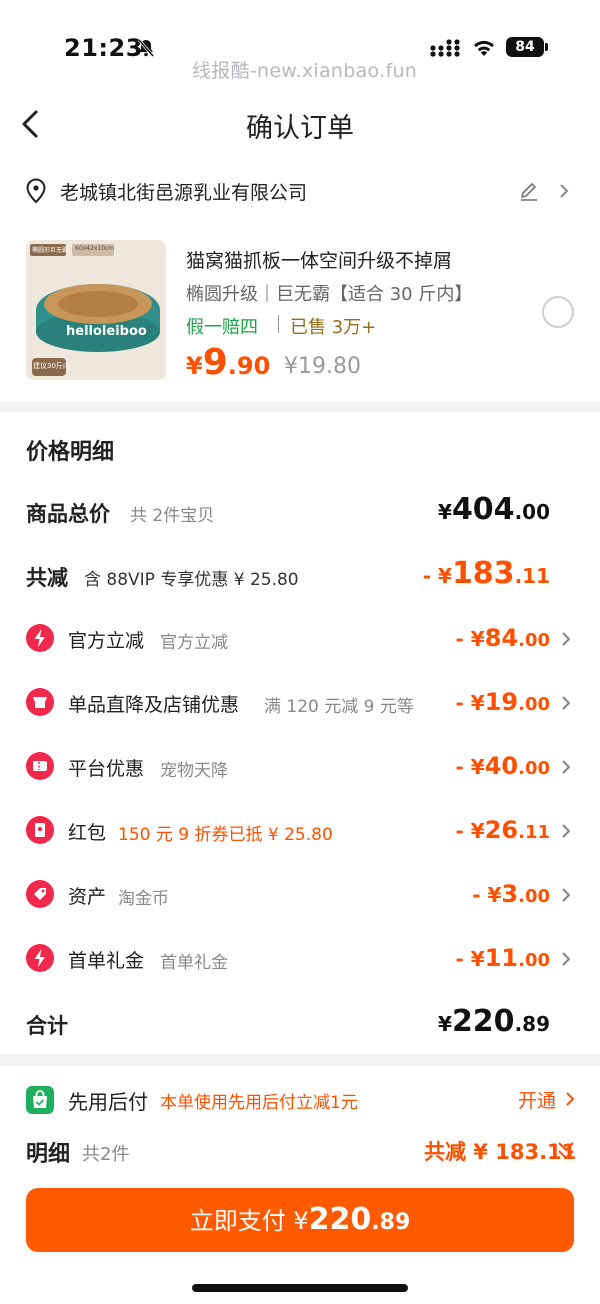 This screenshot has height=1304, width=600. What do you see at coordinates (106, 1154) in the screenshot?
I see `detail-count: 共2件` at bounding box center [106, 1154].